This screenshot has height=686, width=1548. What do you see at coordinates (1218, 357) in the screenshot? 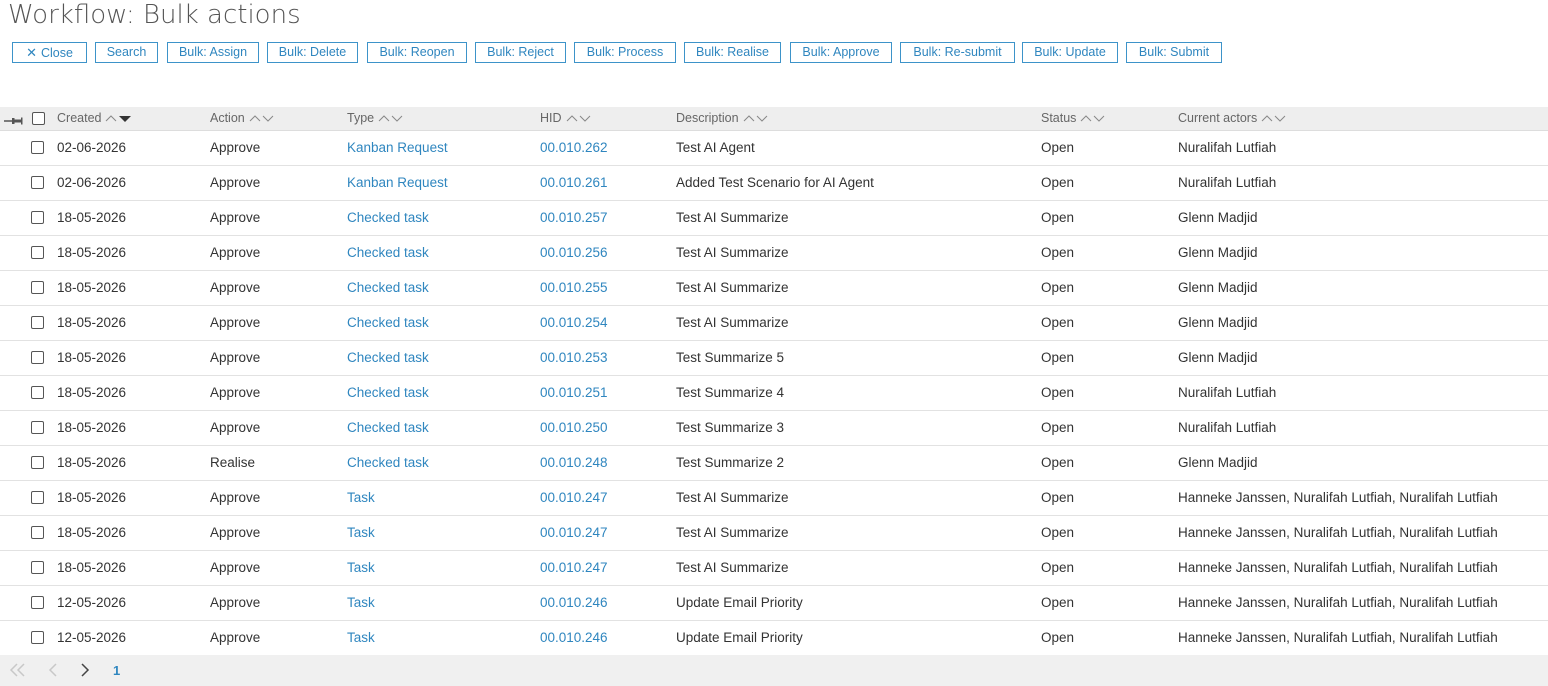
I see `cell-current-actors: Glenn Madjid` at bounding box center [1218, 357].